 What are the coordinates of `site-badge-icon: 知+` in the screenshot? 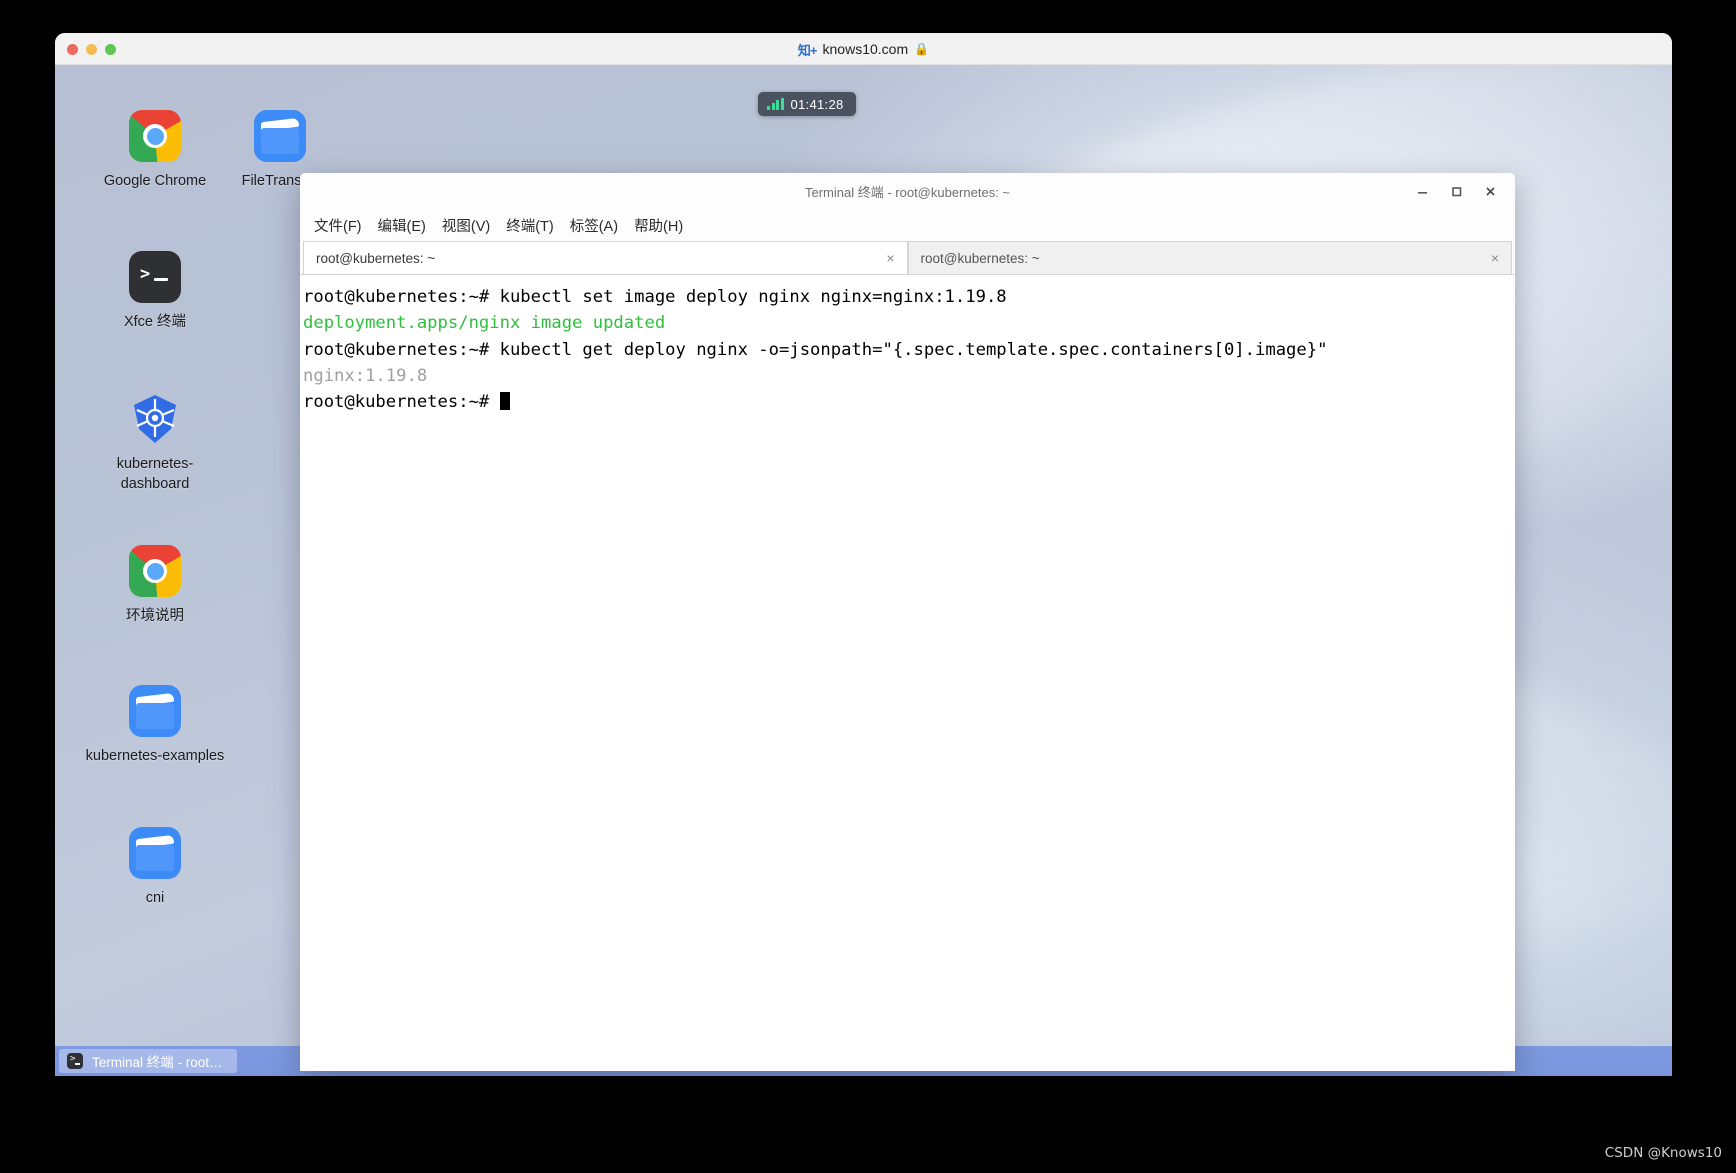 It's located at (807, 50).